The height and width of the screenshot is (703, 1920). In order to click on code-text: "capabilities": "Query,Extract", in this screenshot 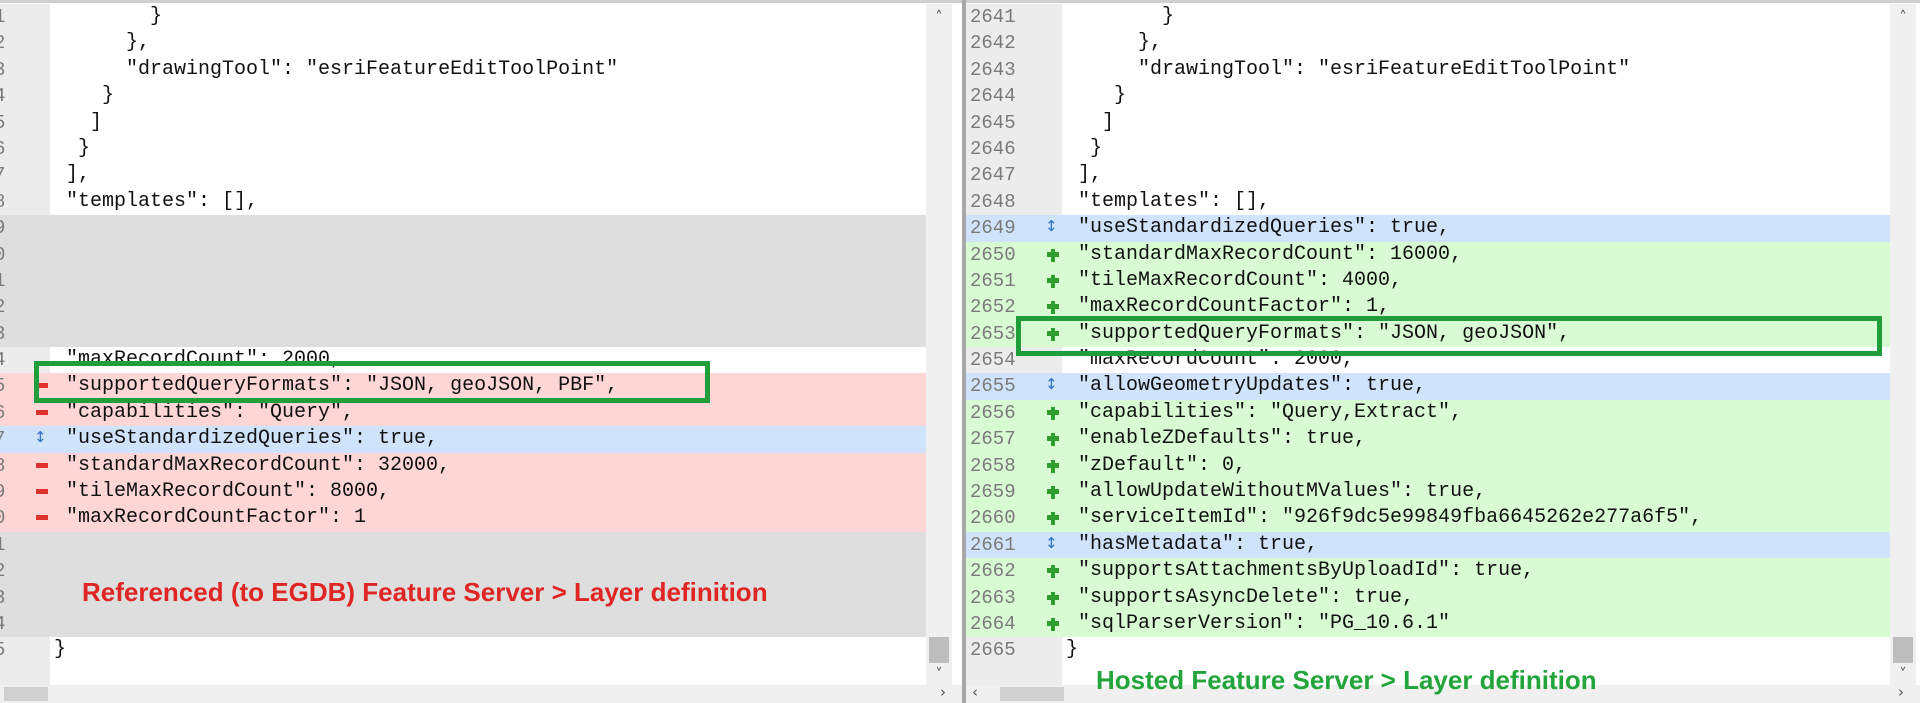, I will do `click(1264, 412)`.